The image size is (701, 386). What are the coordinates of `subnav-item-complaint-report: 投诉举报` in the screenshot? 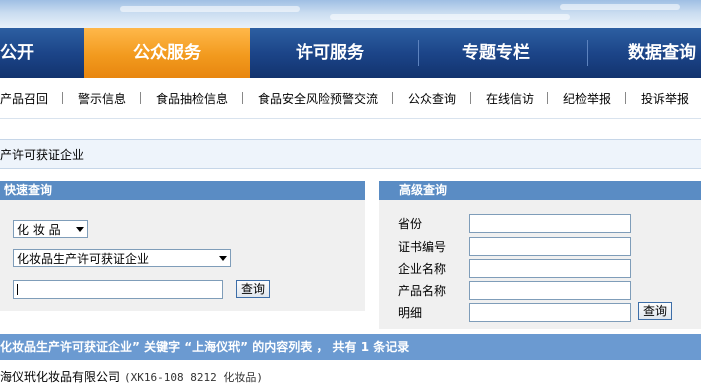 It's located at (665, 98).